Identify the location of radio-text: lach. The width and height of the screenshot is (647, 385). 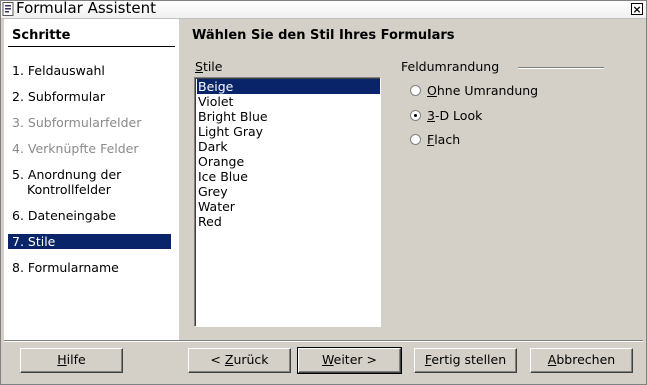
(447, 139).